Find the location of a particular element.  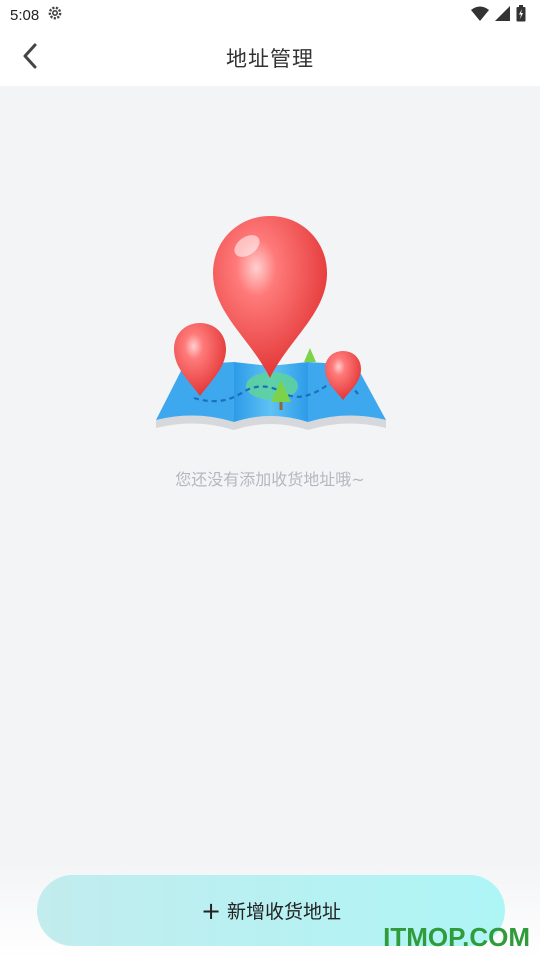

status-time: 5:08 is located at coordinates (25, 15).